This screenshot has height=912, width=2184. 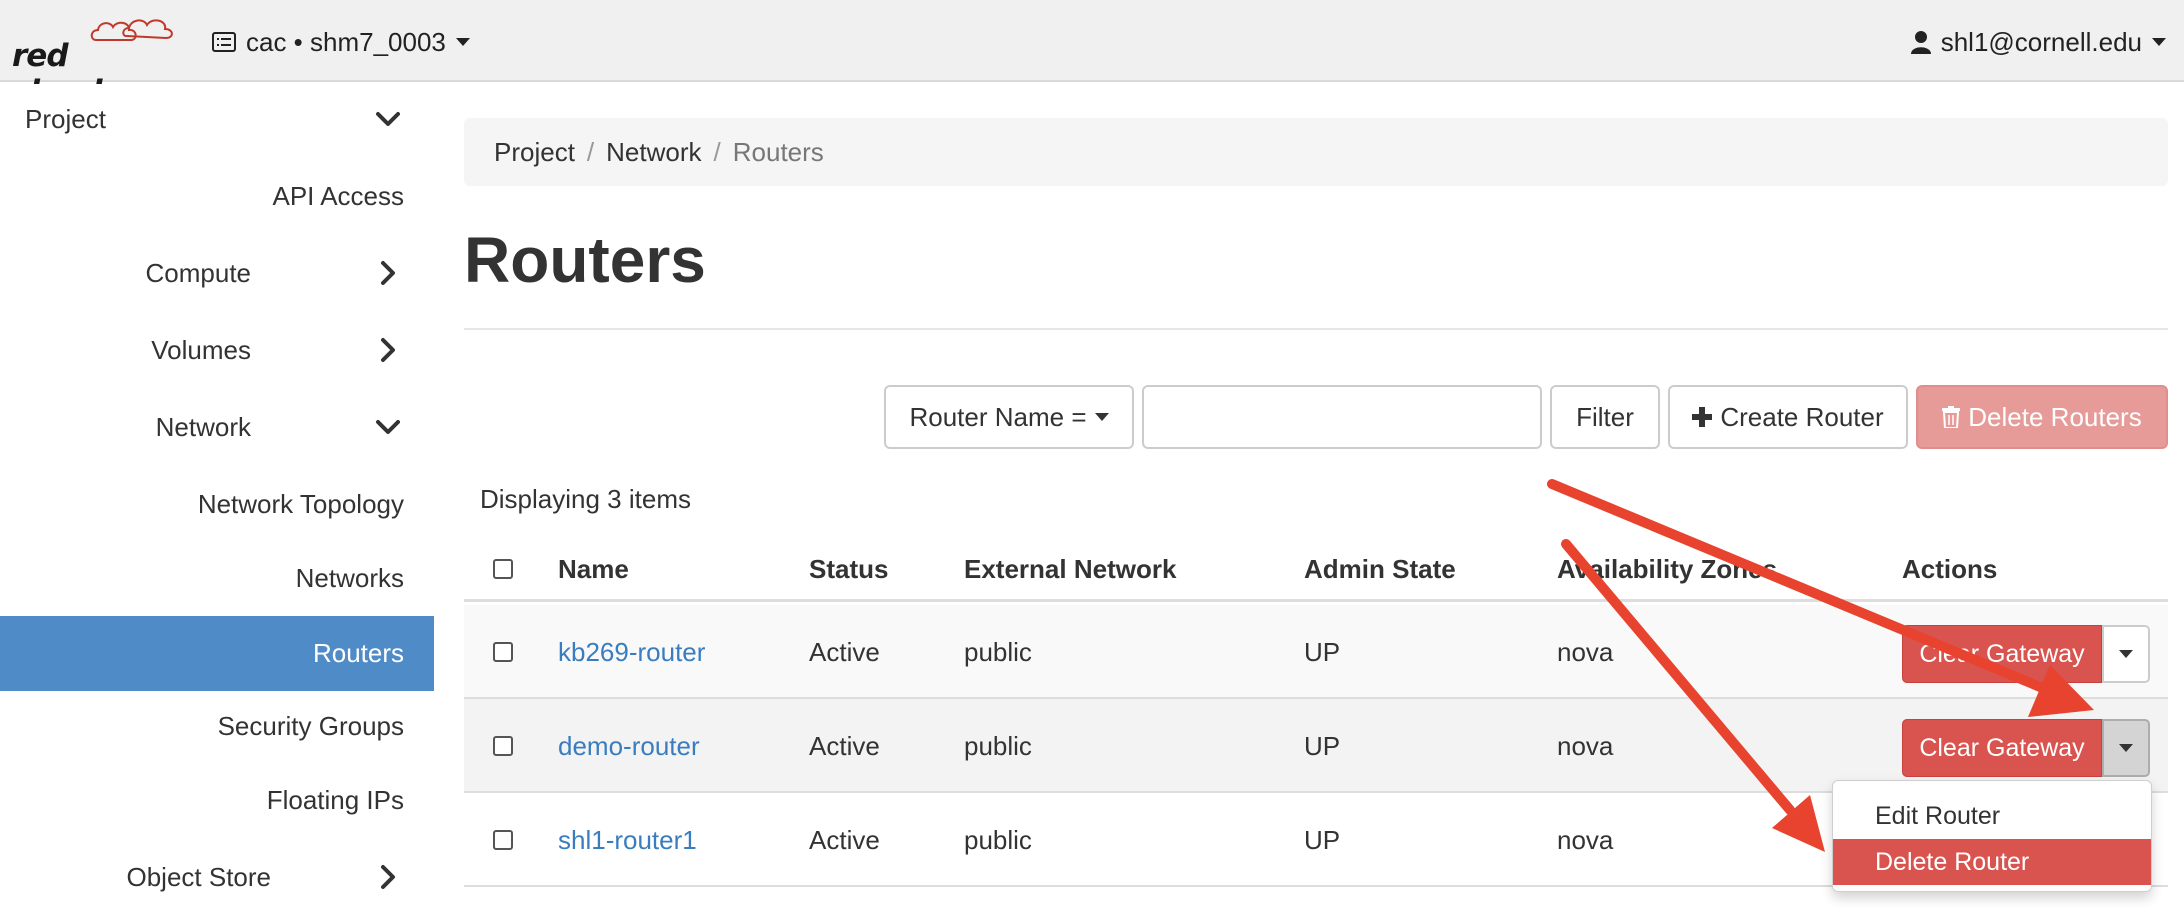 What do you see at coordinates (585, 260) in the screenshot?
I see `page-title: Routers` at bounding box center [585, 260].